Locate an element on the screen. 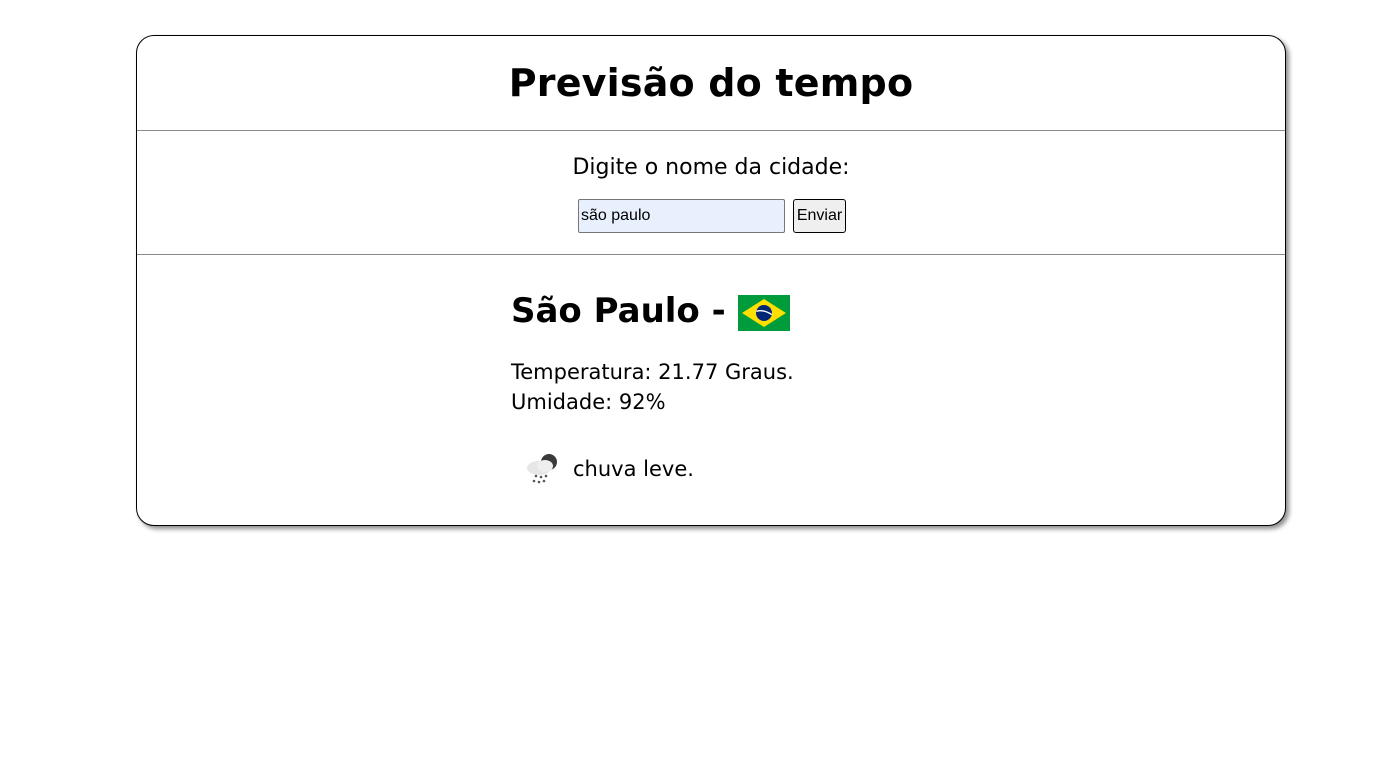 This screenshot has height=781, width=1379. city-label: Digite o nome da cidade: is located at coordinates (711, 167).